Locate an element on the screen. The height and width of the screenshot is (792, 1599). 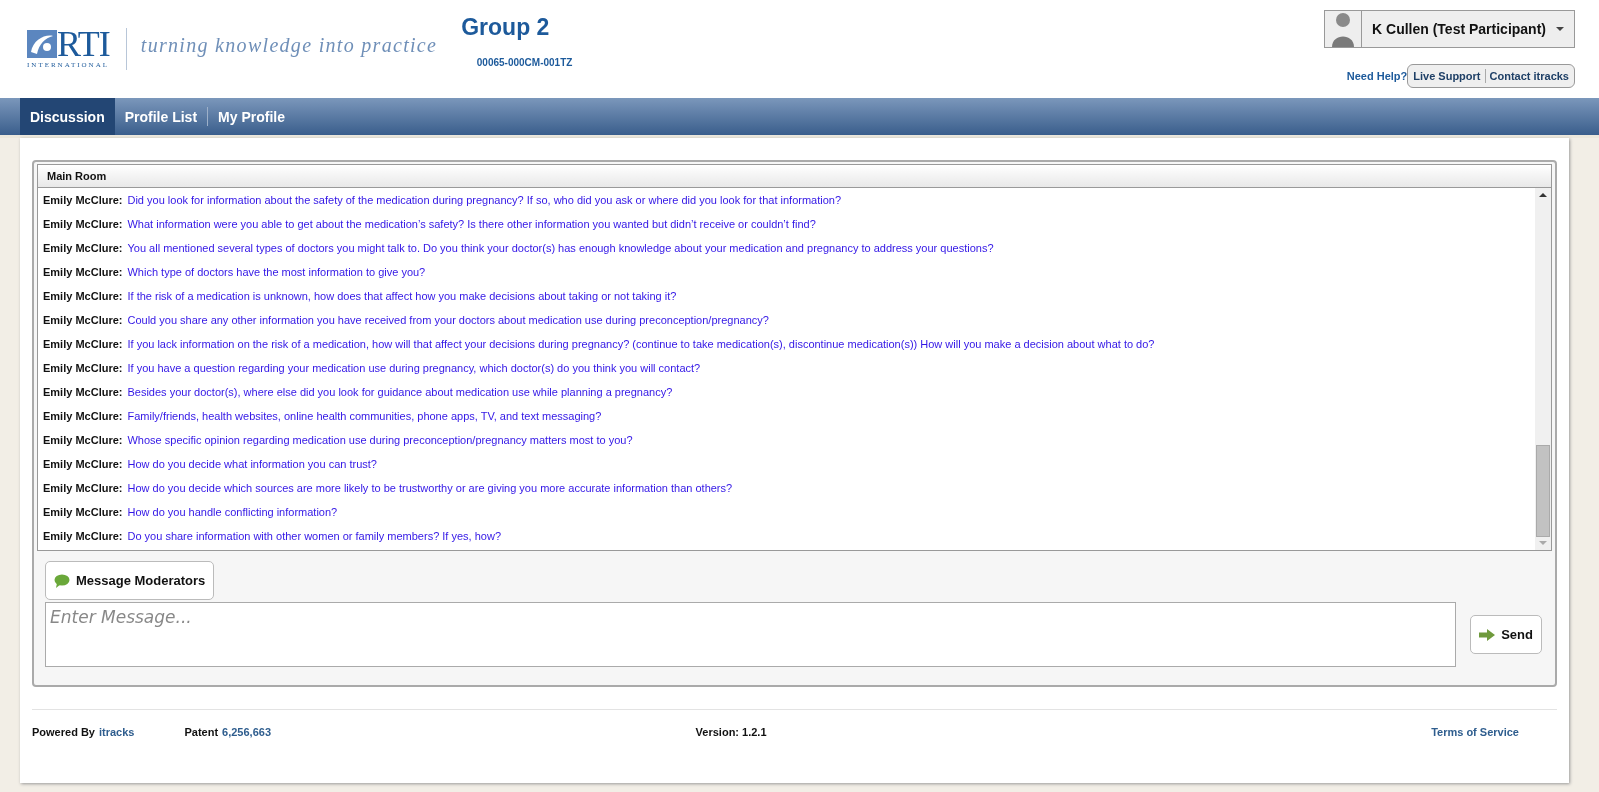
message-text: Do you share information with other women or family members? If yes, how? is located at coordinates (314, 536).